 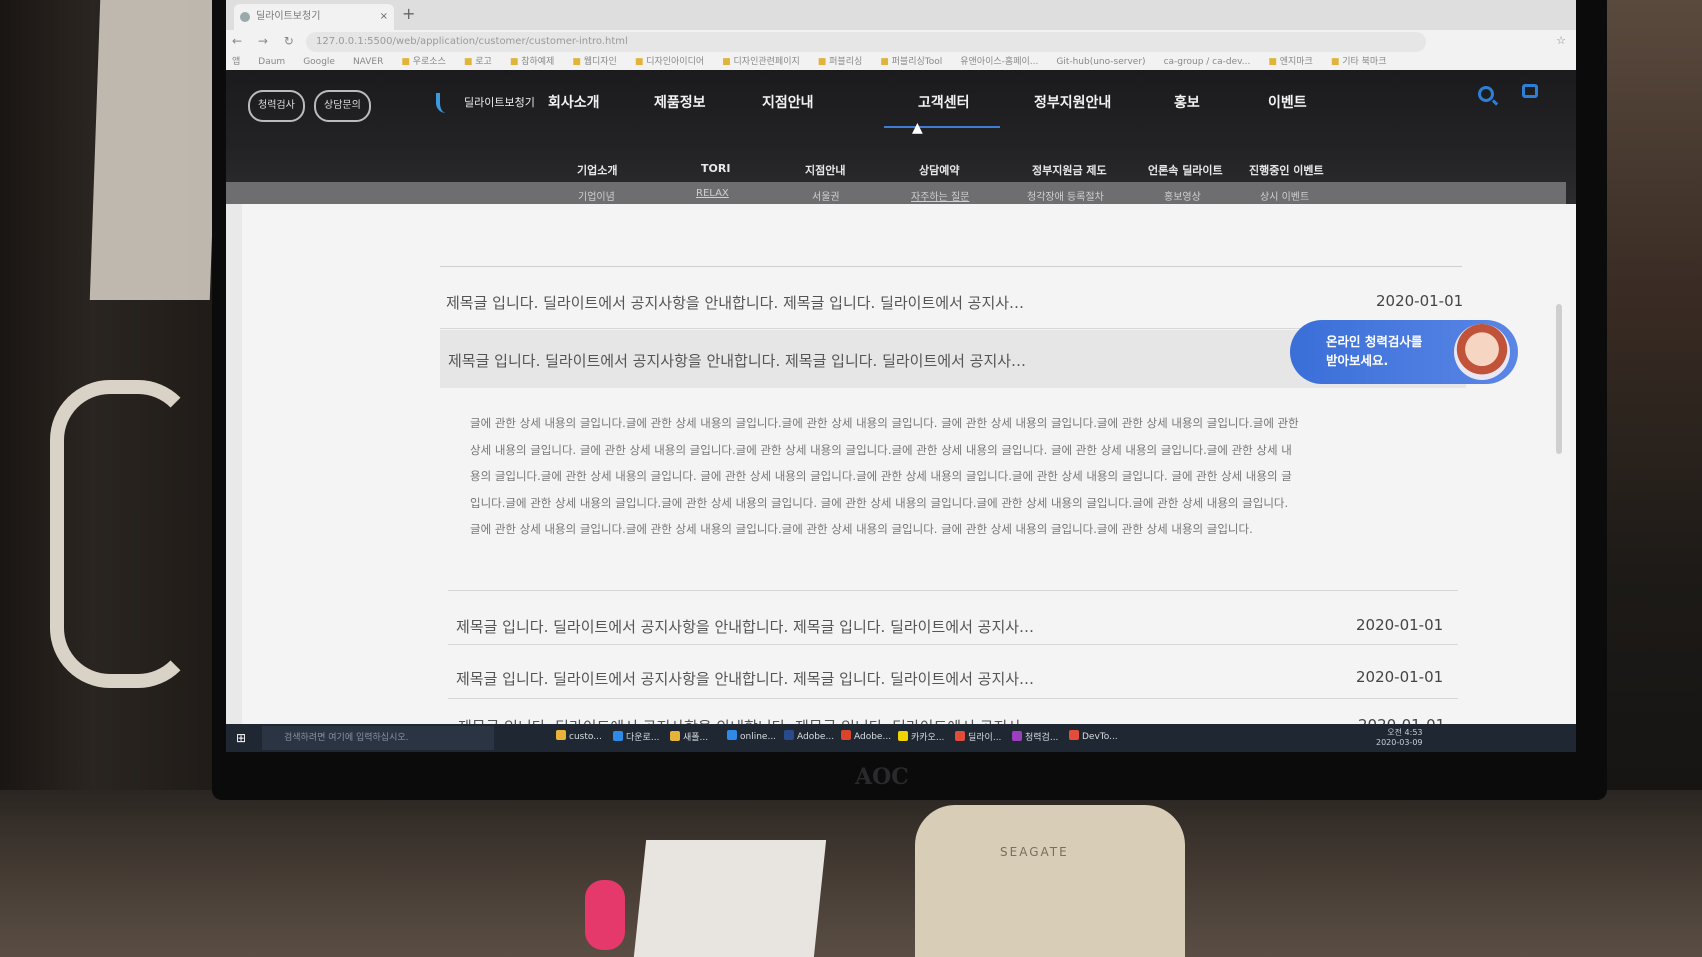 I want to click on subnav-reservation: 상담예약, so click(x=939, y=170).